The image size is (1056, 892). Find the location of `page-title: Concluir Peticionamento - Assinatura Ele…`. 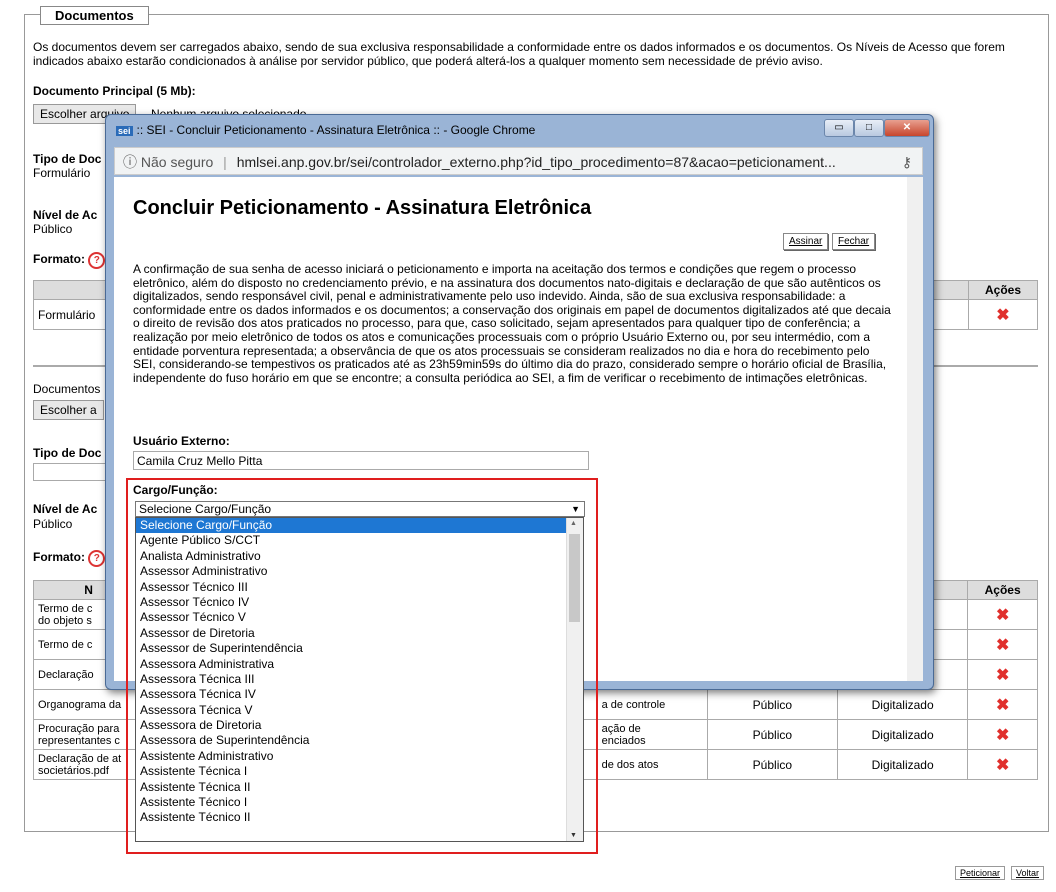

page-title: Concluir Peticionamento - Assinatura Ele… is located at coordinates (362, 208).